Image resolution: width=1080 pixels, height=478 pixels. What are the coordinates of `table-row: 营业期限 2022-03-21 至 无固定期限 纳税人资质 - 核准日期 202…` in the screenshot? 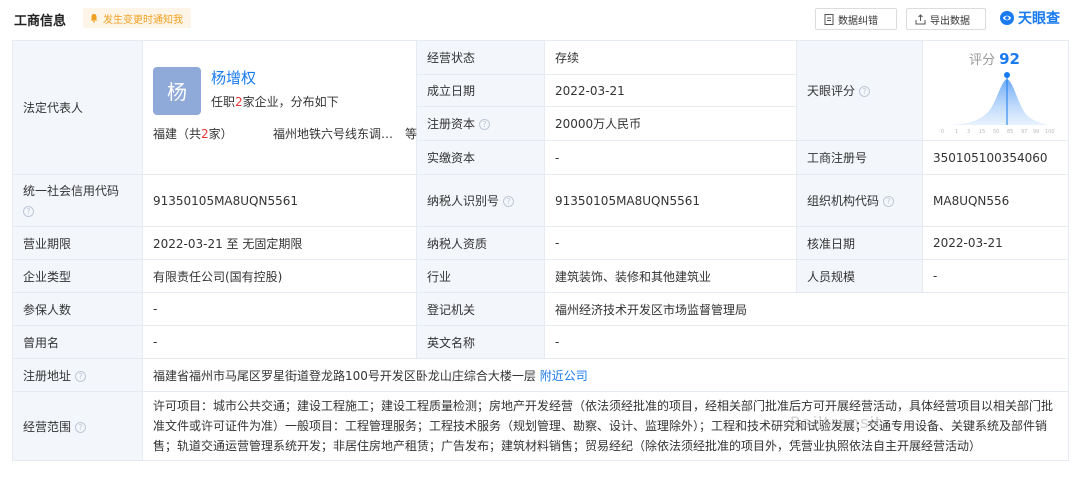 It's located at (540, 243).